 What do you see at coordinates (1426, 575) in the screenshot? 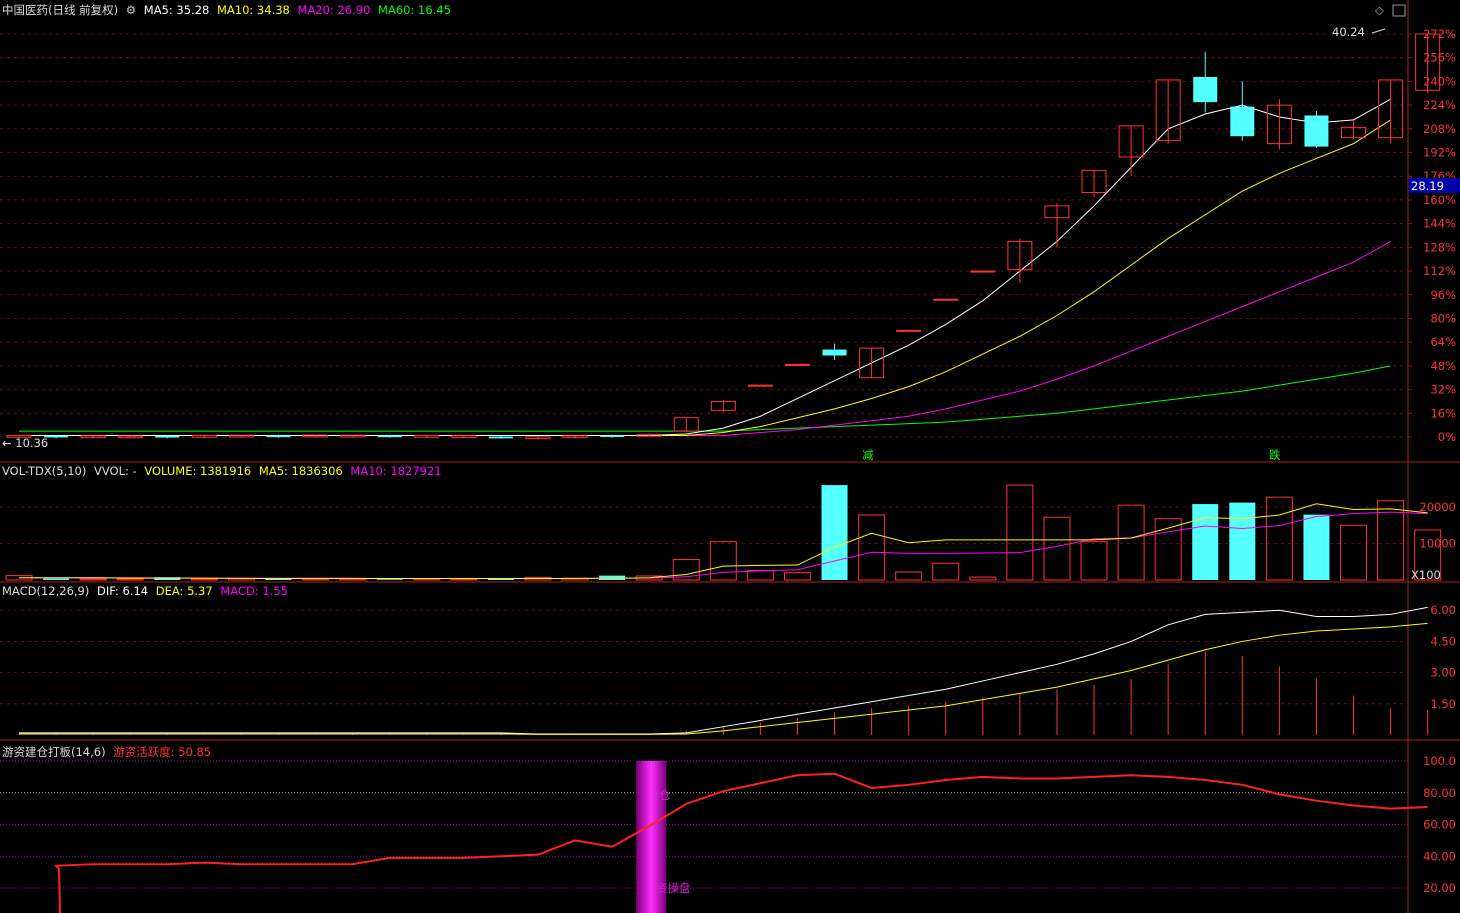
I see `volume-unit: X100` at bounding box center [1426, 575].